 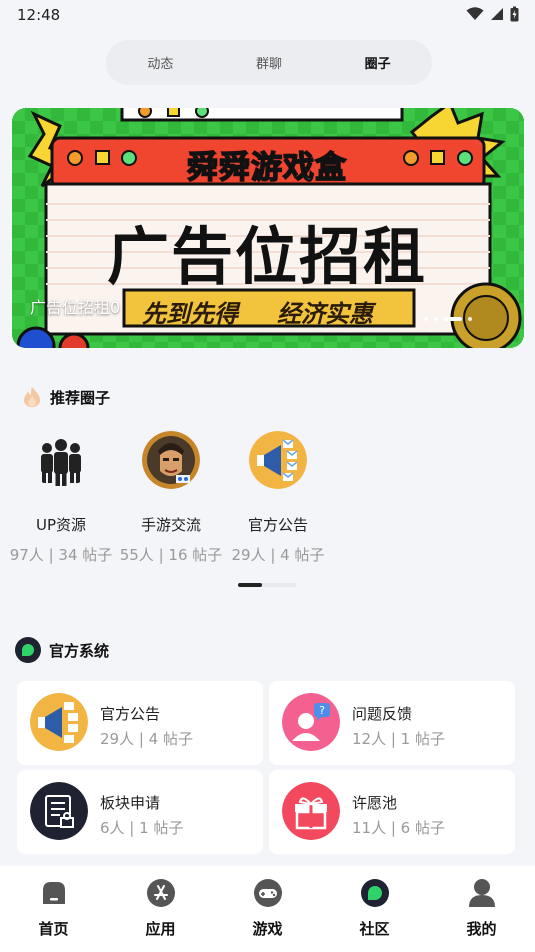 What do you see at coordinates (267, 15) in the screenshot?
I see `status-bar: 12:48` at bounding box center [267, 15].